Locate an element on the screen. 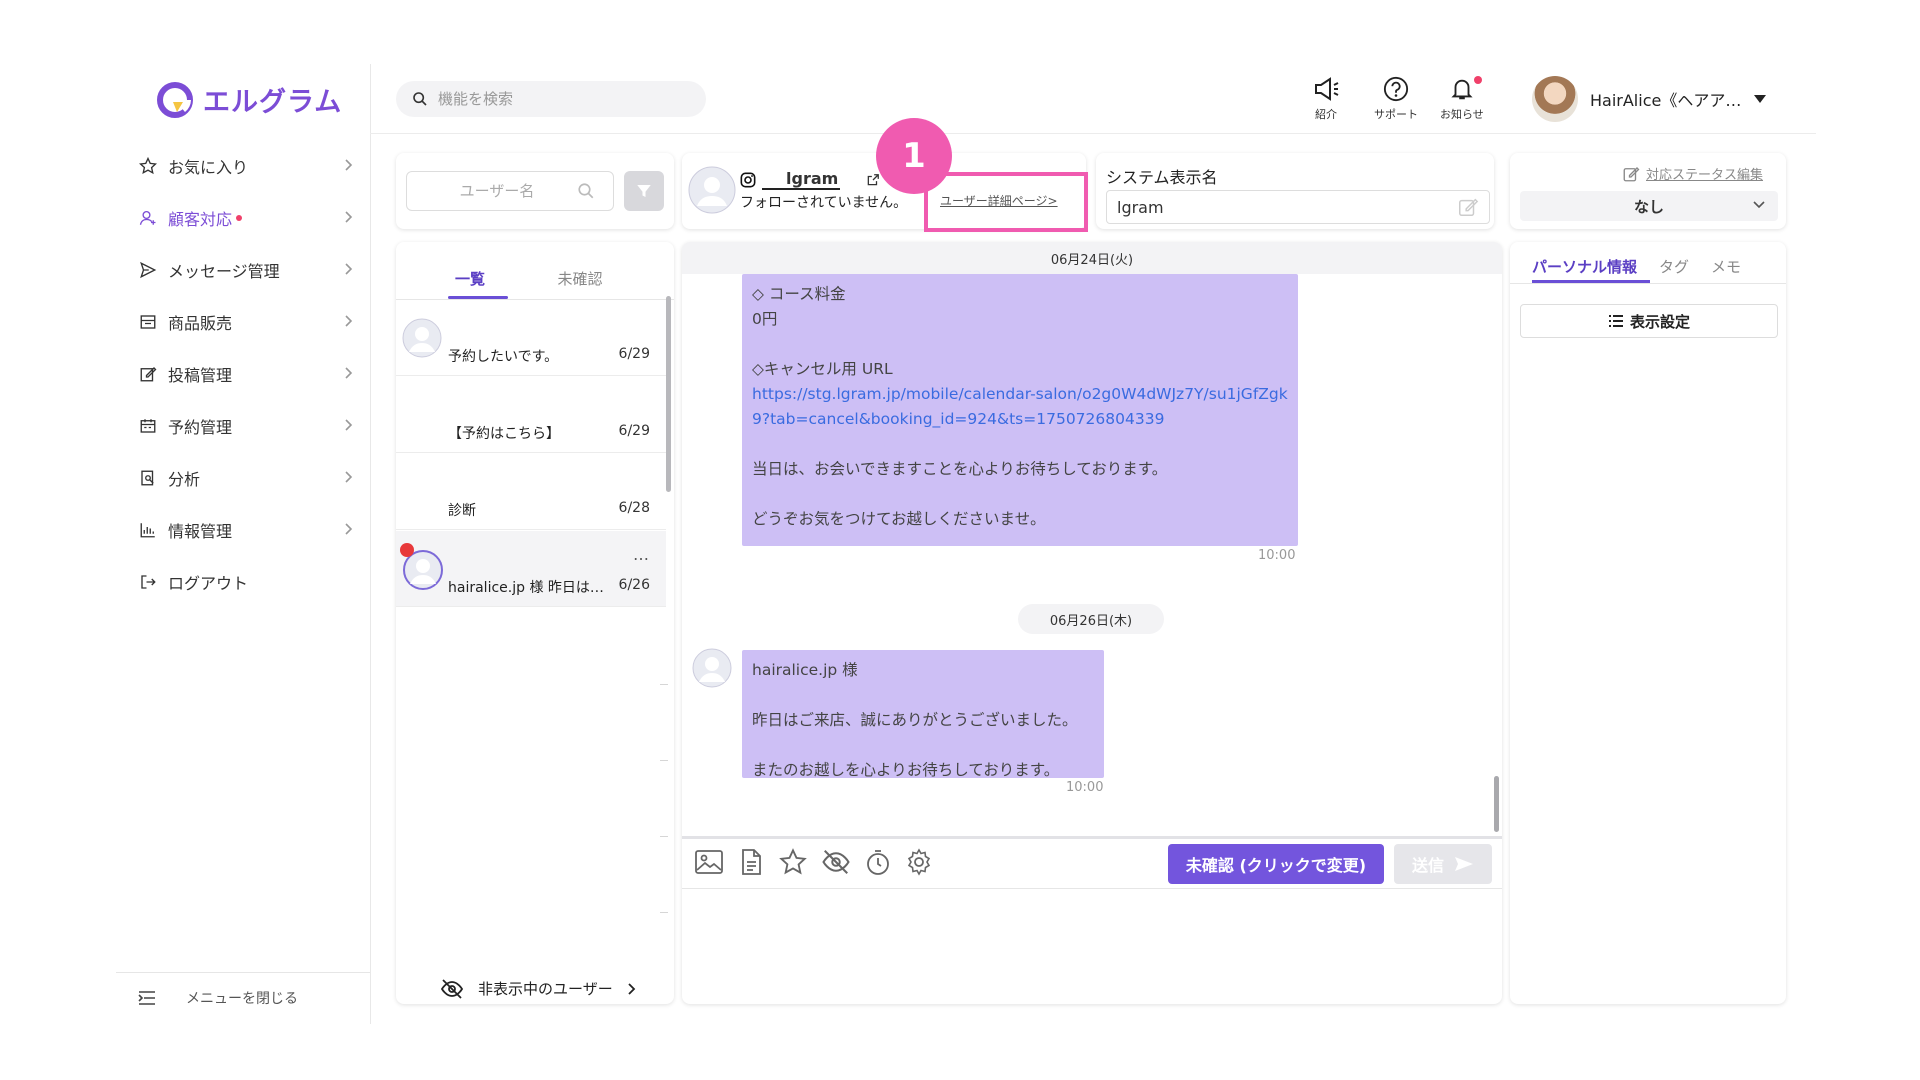 This screenshot has height=1080, width=1920. user-search-input is located at coordinates (497, 191).